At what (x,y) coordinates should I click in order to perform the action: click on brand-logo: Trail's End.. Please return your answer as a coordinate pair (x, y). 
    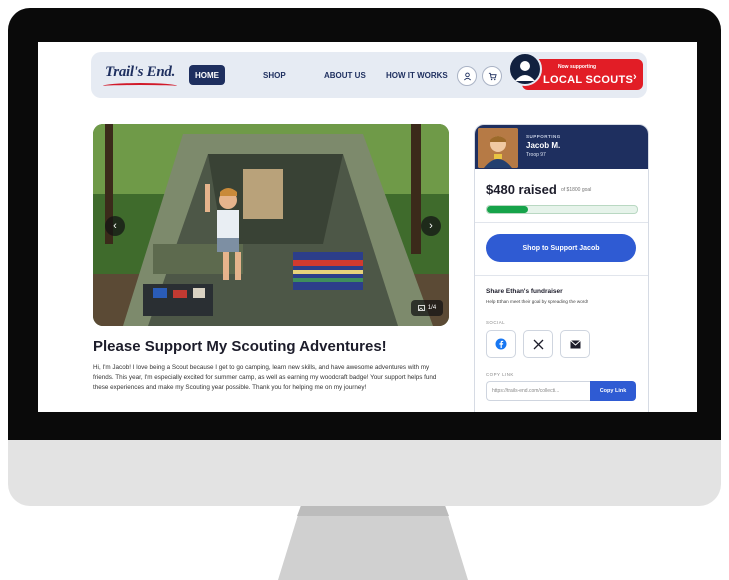
    Looking at the image, I should click on (140, 72).